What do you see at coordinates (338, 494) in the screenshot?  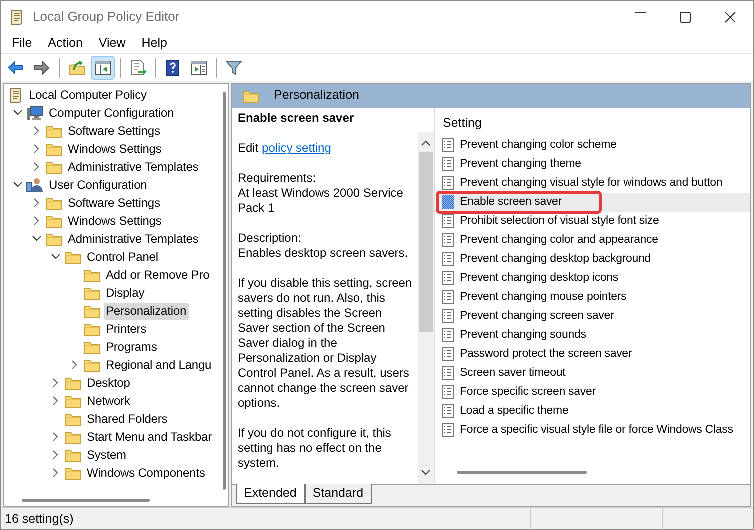 I see `tab: Standard` at bounding box center [338, 494].